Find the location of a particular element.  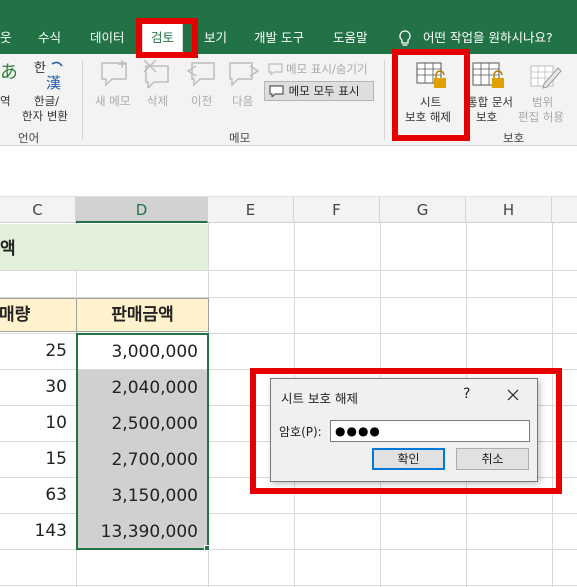

translate-label: 역 is located at coordinates (5, 101).